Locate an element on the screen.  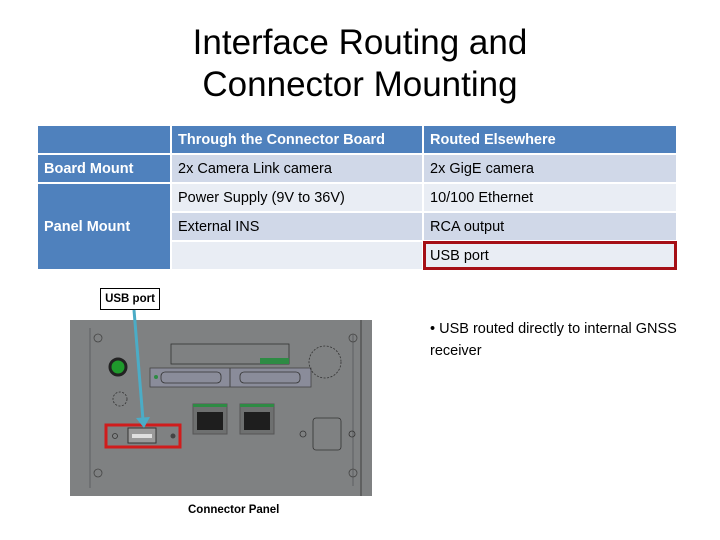
figure-caption: Connector Panel is located at coordinates (234, 510).